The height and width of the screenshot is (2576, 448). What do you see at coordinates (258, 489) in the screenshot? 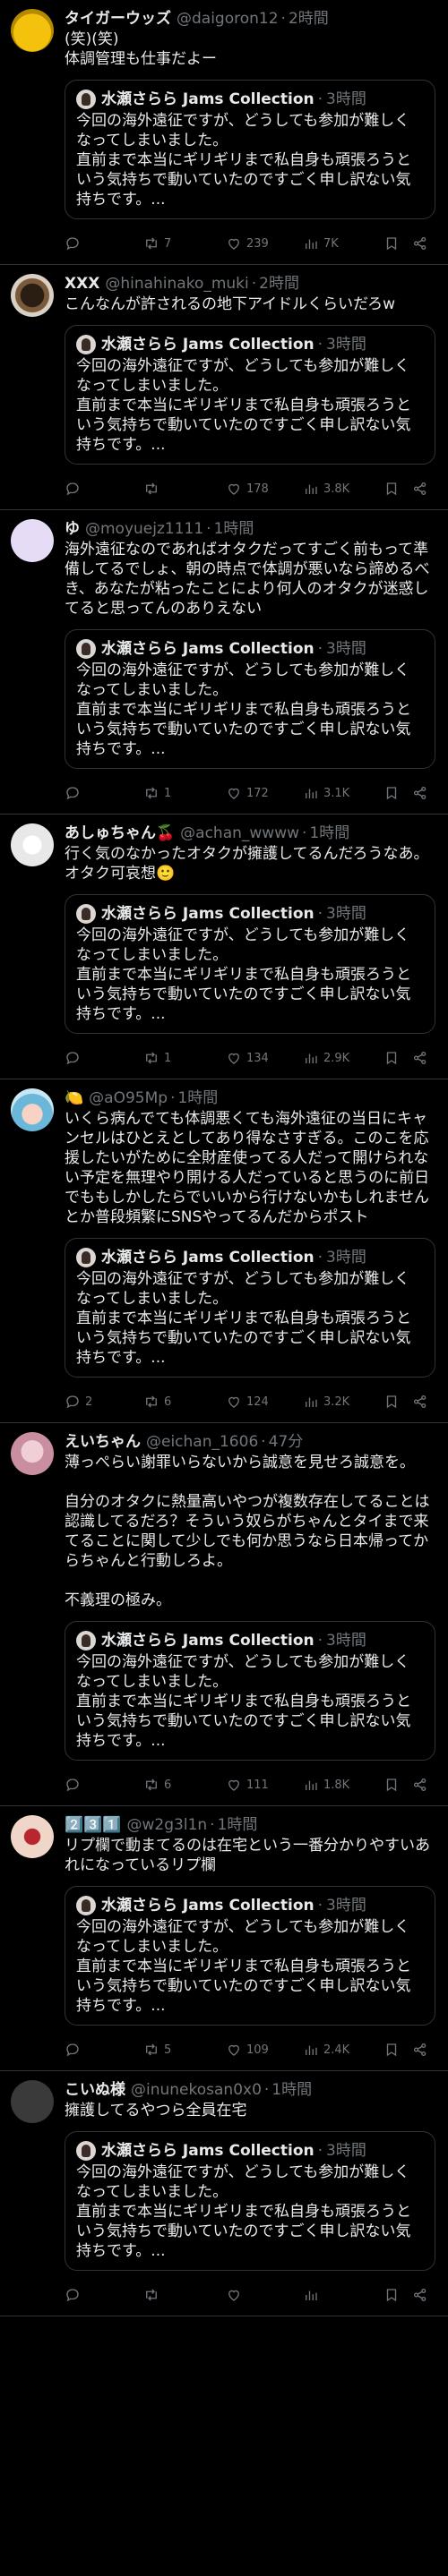
I see `like-count: 178` at bounding box center [258, 489].